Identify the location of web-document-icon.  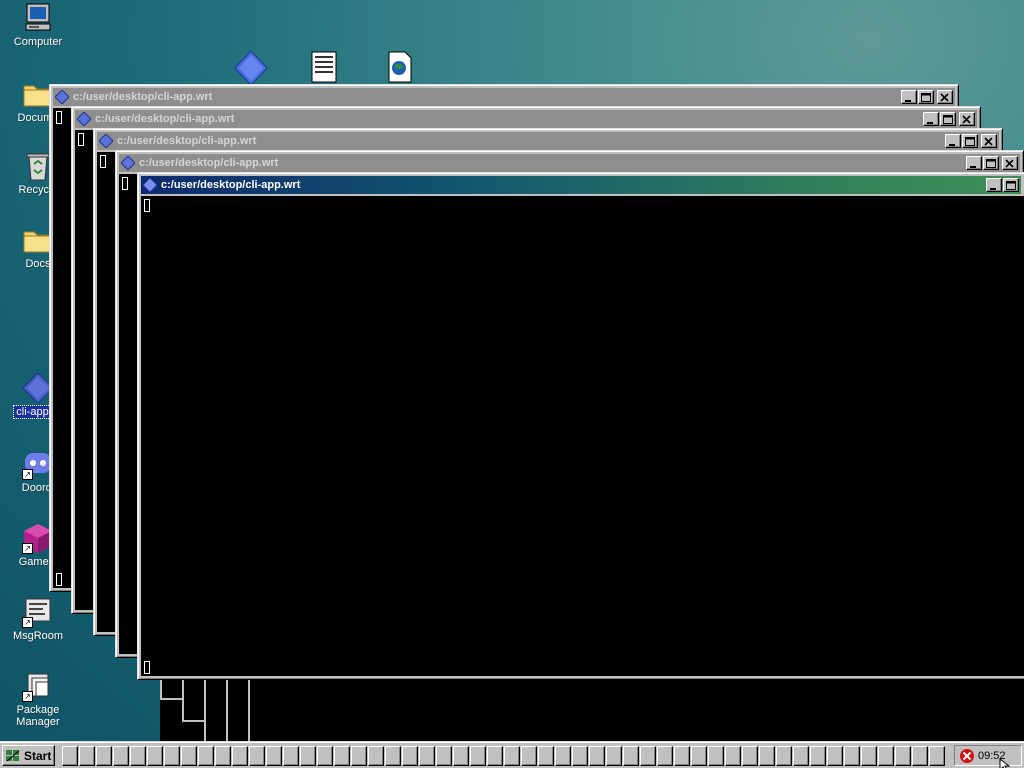
(399, 68).